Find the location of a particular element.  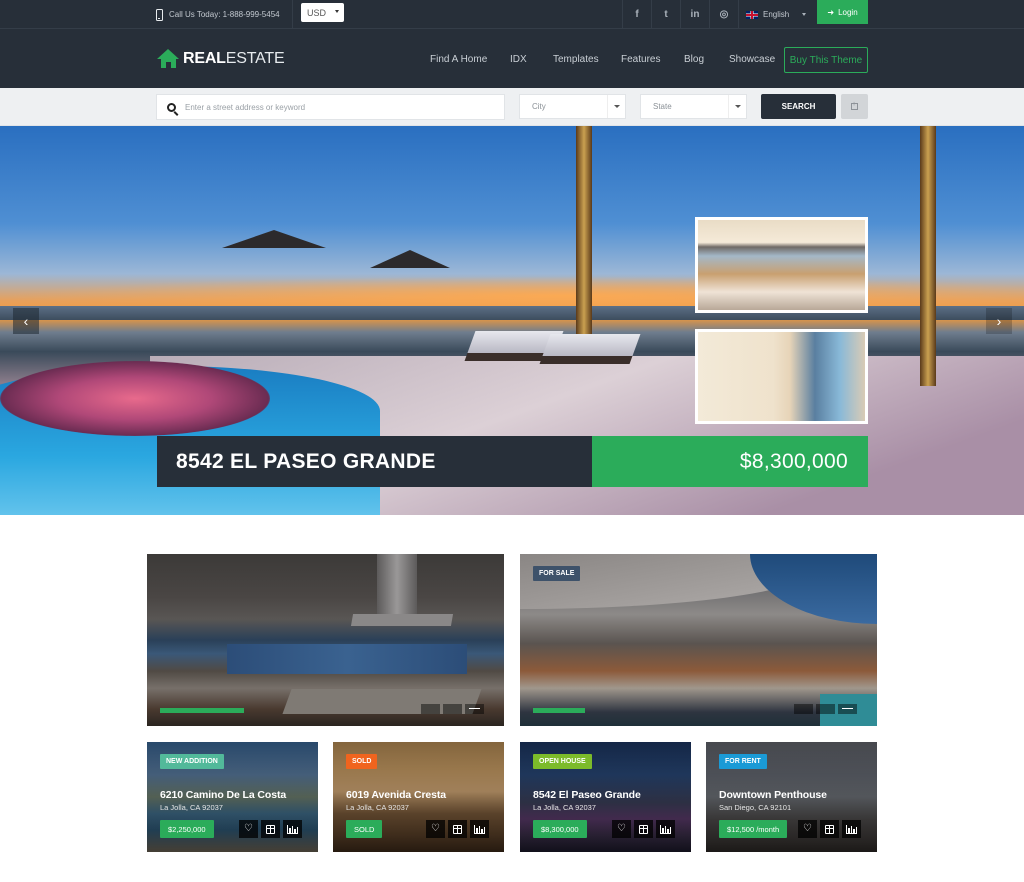

mobile-phone-icon is located at coordinates (159, 14).